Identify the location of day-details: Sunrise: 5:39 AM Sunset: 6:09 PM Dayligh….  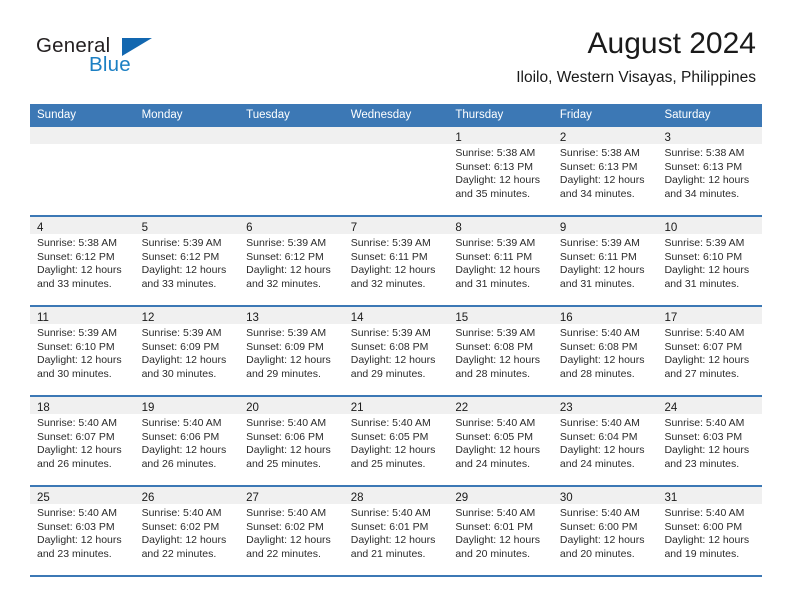
(291, 352).